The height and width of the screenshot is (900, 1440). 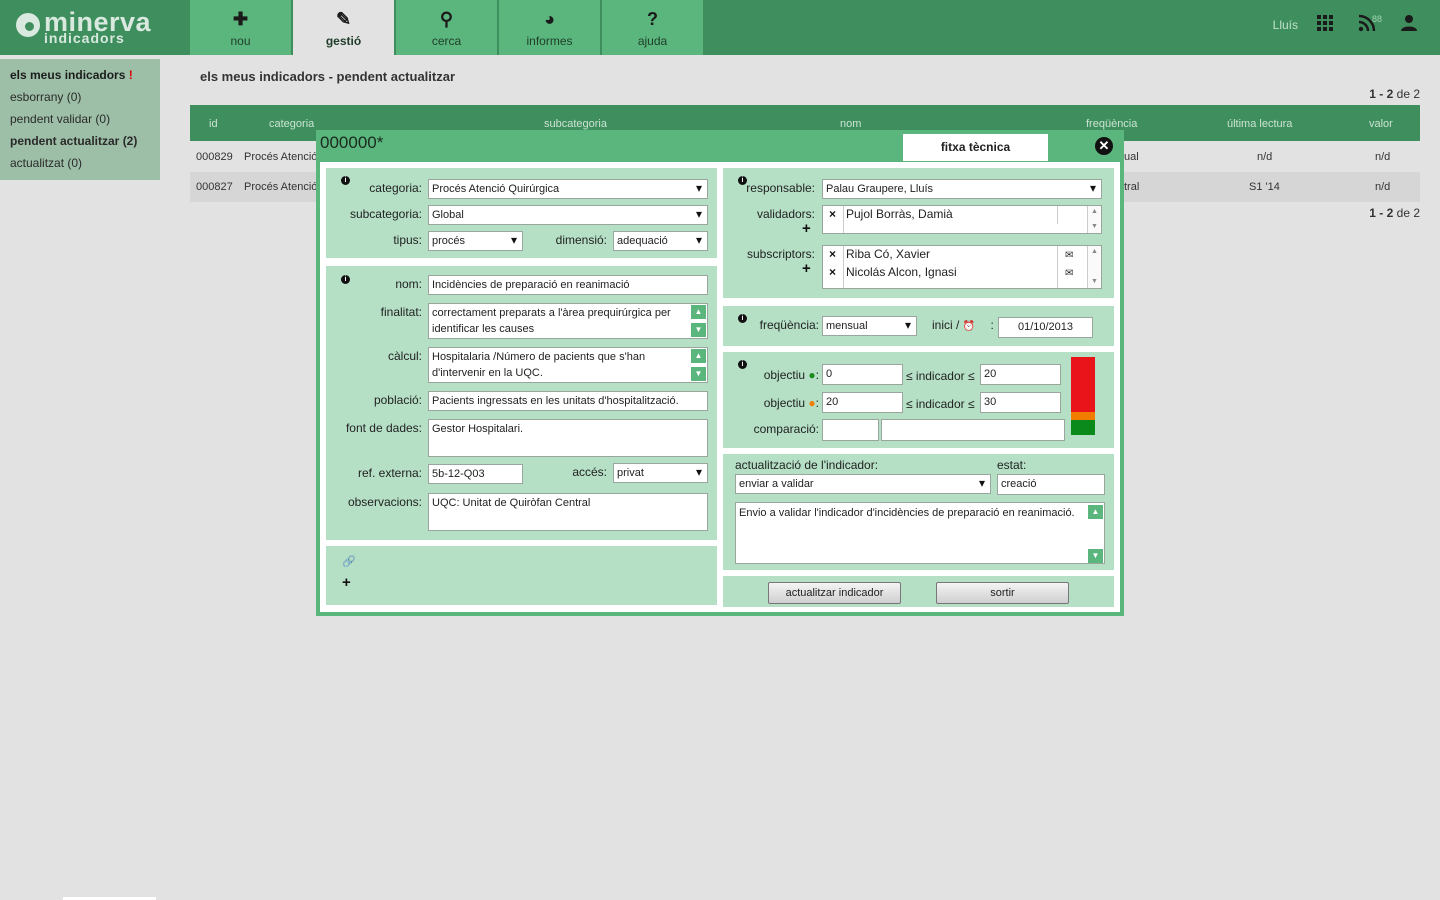 I want to click on alert-mark: !, so click(x=130, y=75).